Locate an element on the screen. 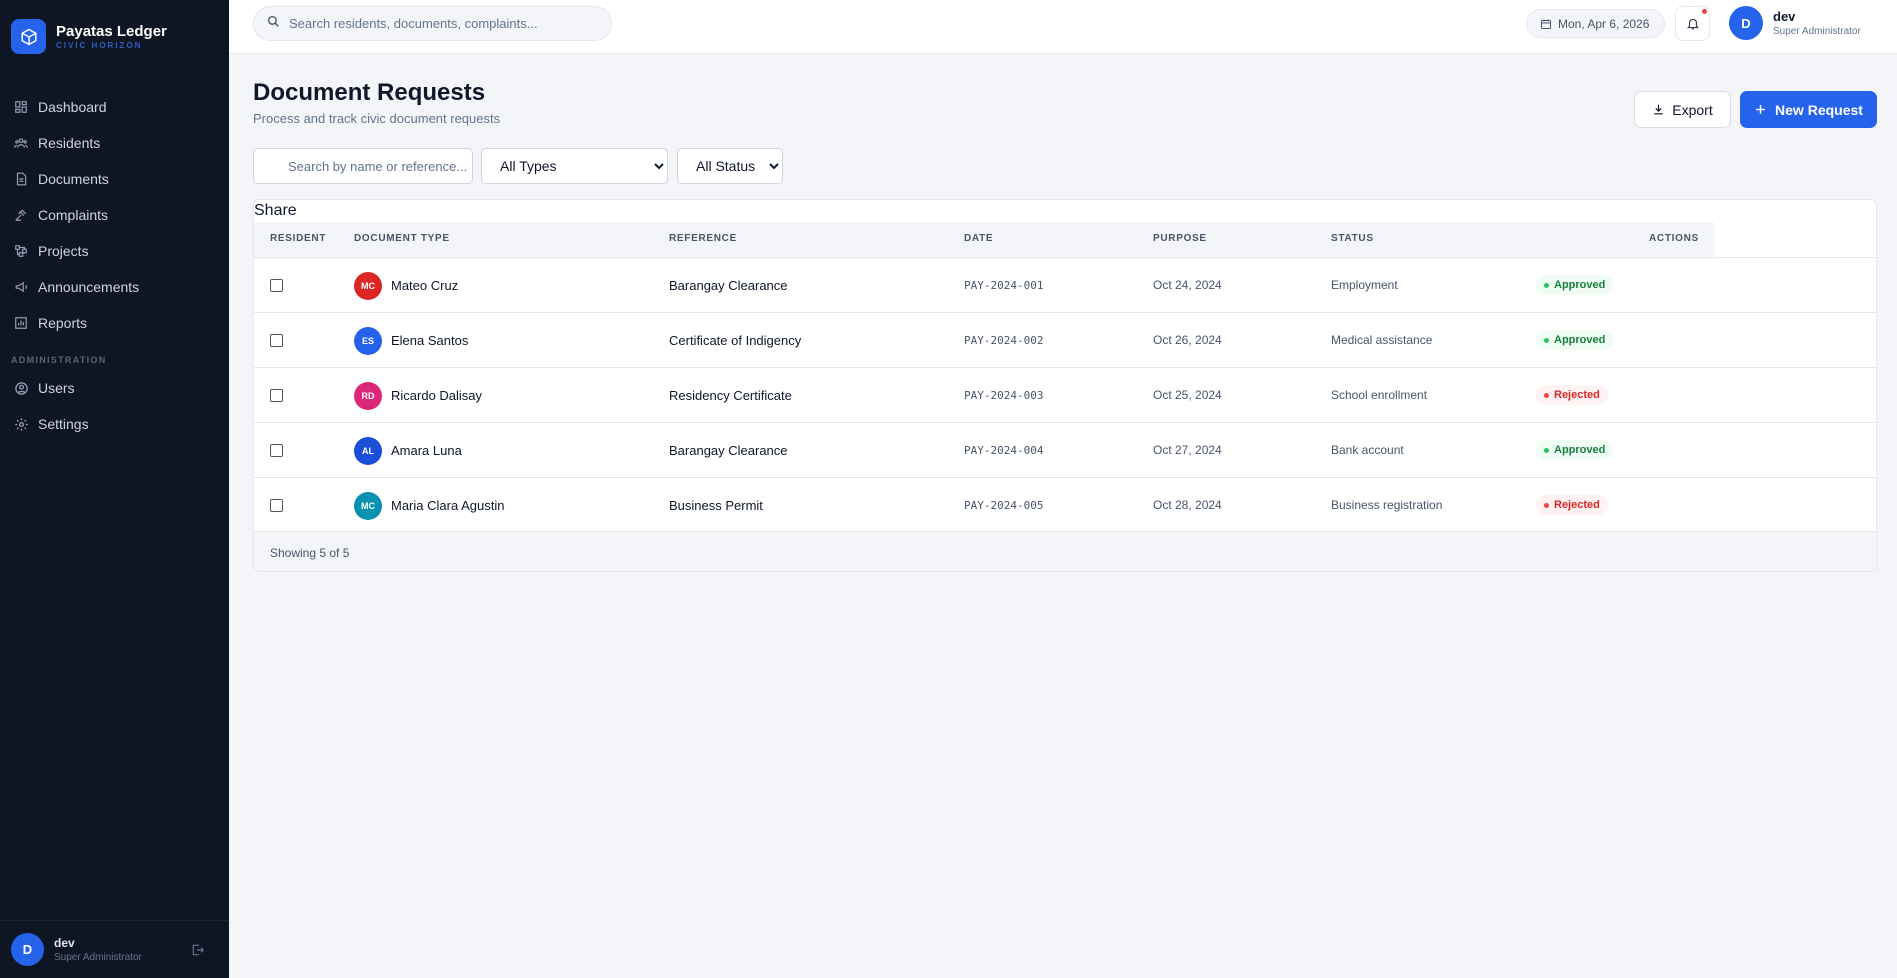  request-date: Oct 28, 2024 is located at coordinates (1187, 505).